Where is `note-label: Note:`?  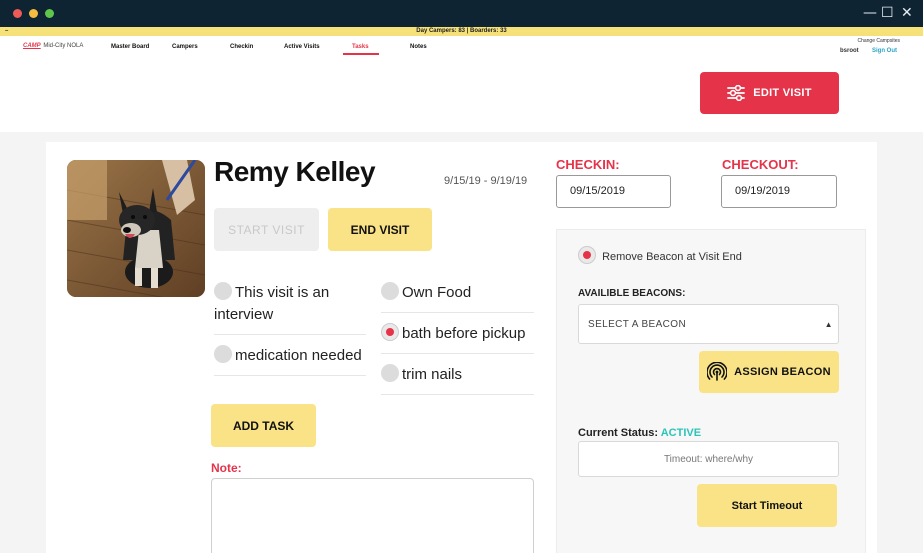
note-label: Note: is located at coordinates (226, 468).